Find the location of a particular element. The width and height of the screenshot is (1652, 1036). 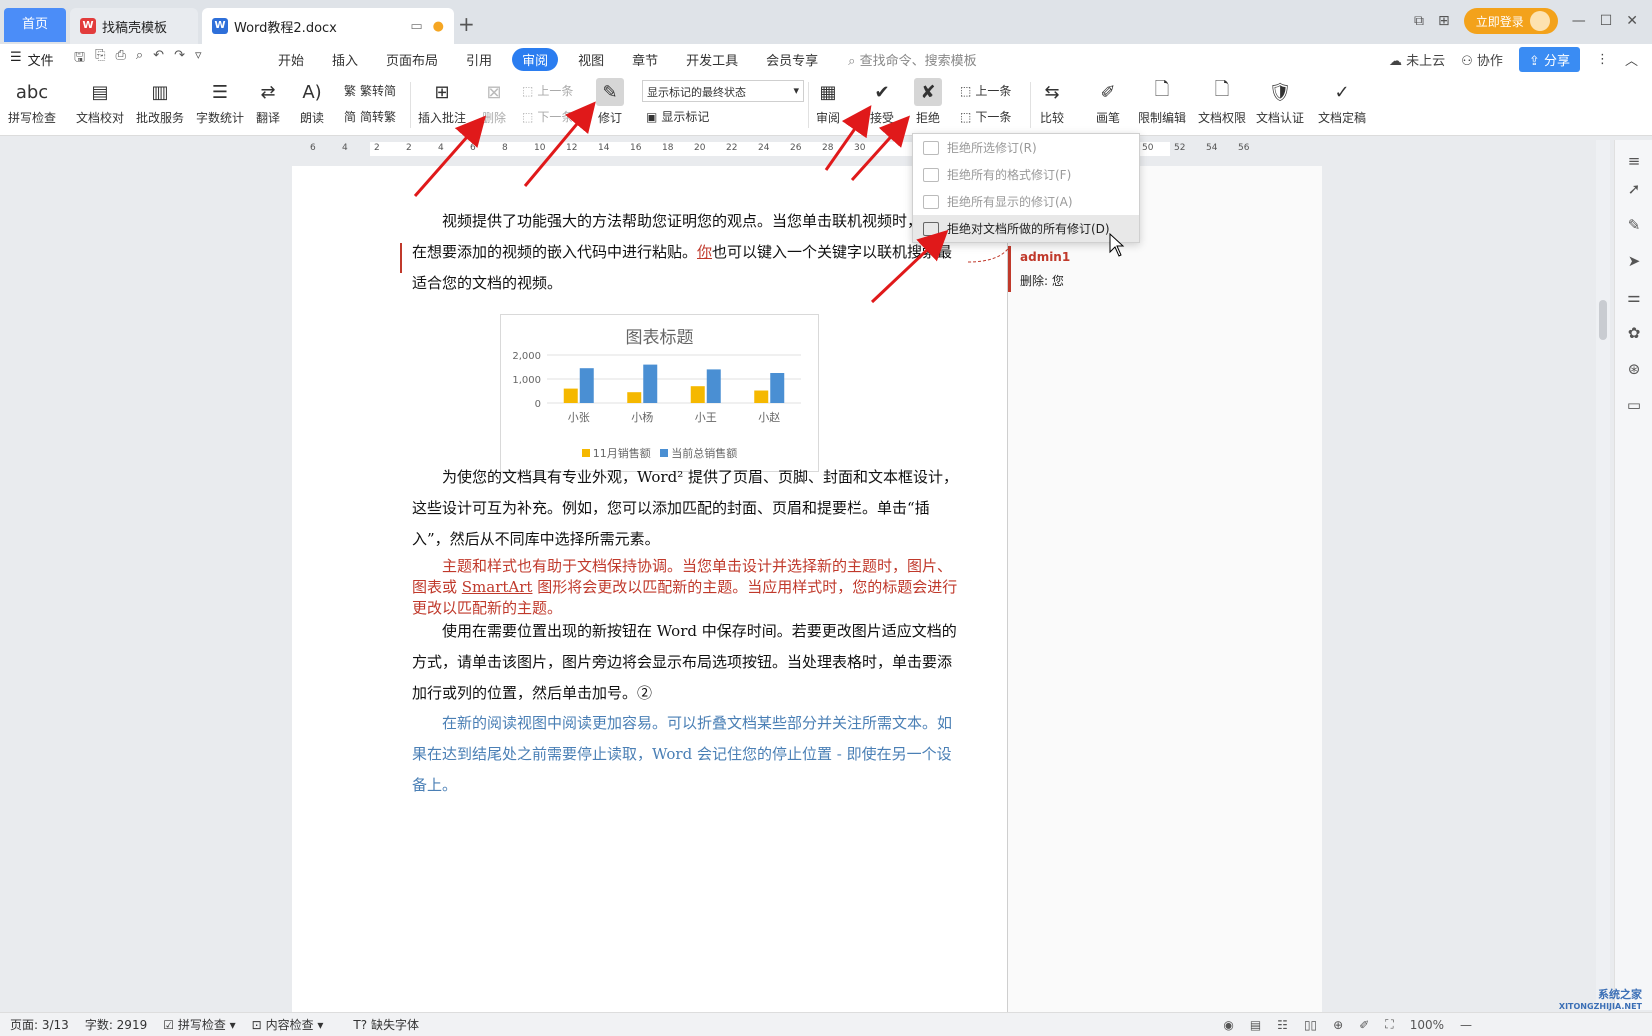

cloud-status: ☁ 未上云 is located at coordinates (1417, 59).